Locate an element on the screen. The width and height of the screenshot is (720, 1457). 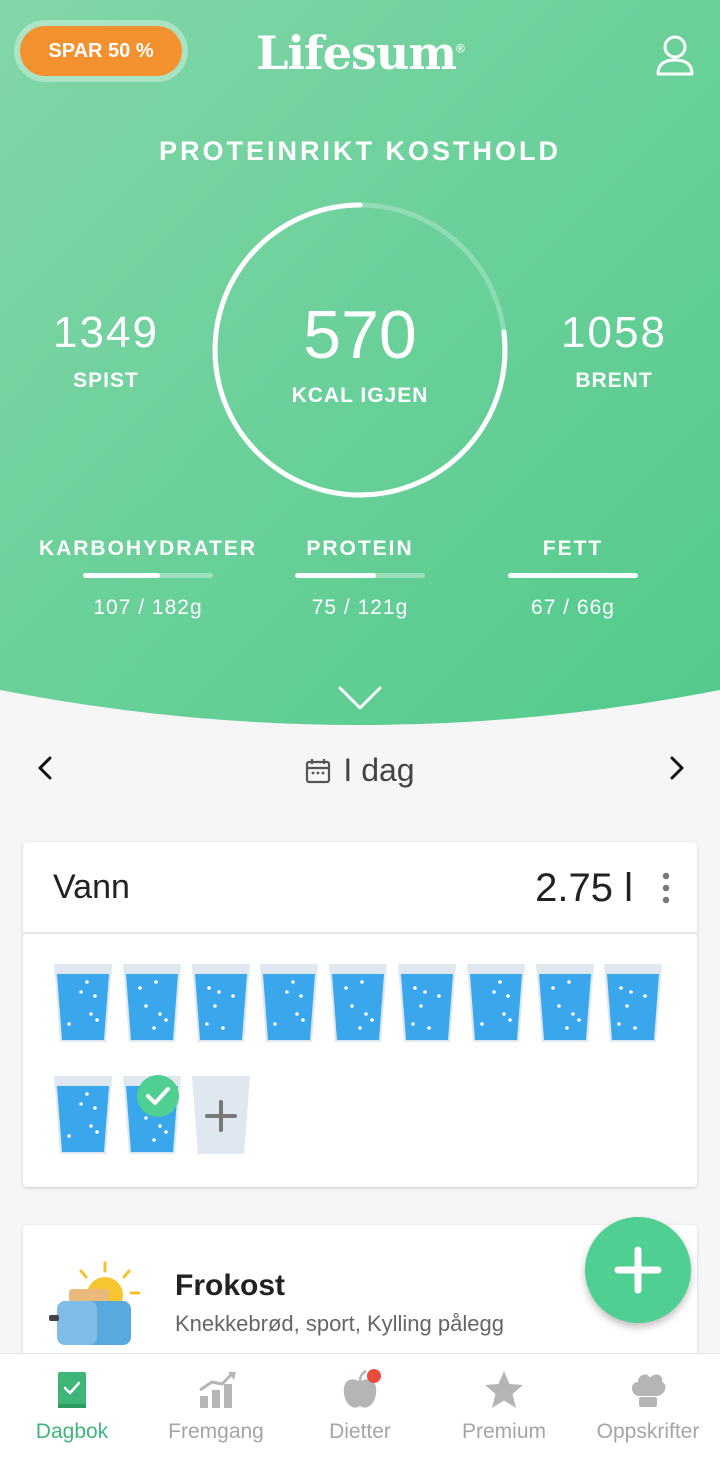
more-options-icon is located at coordinates (666, 888).